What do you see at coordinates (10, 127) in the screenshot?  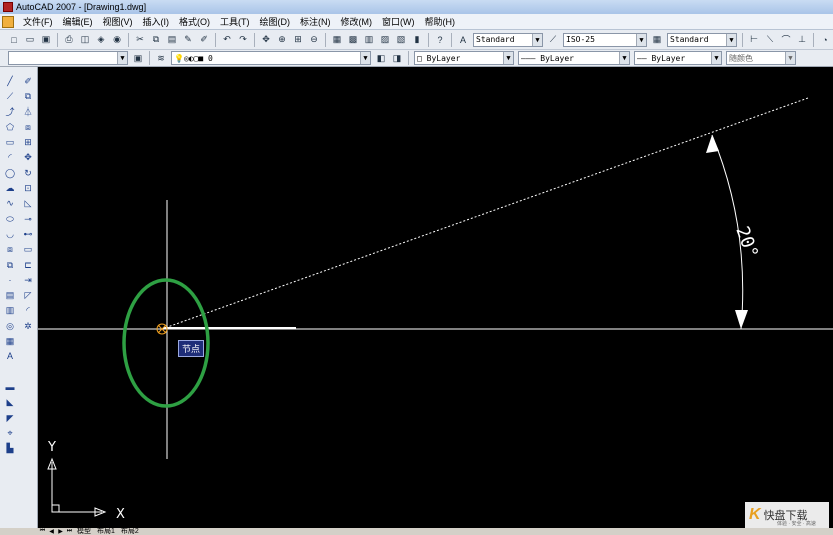 I see `polygon-icon: ⬠` at bounding box center [10, 127].